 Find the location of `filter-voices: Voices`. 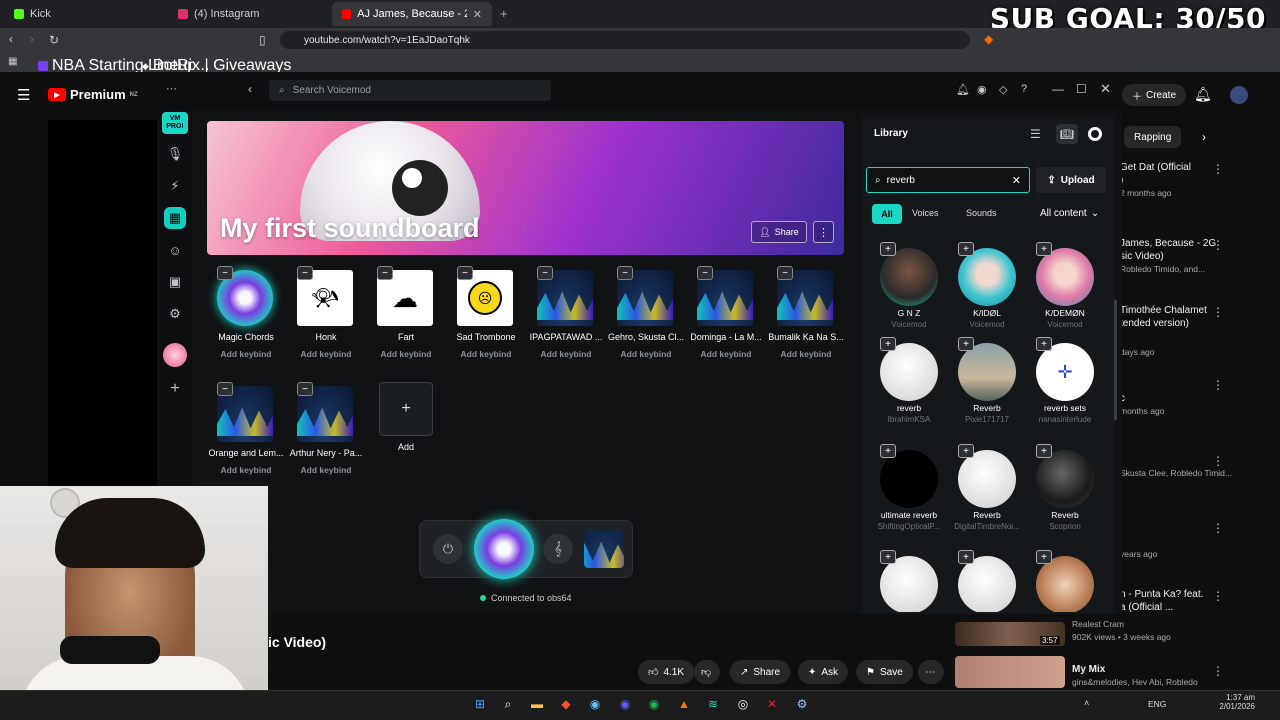

filter-voices: Voices is located at coordinates (925, 213).